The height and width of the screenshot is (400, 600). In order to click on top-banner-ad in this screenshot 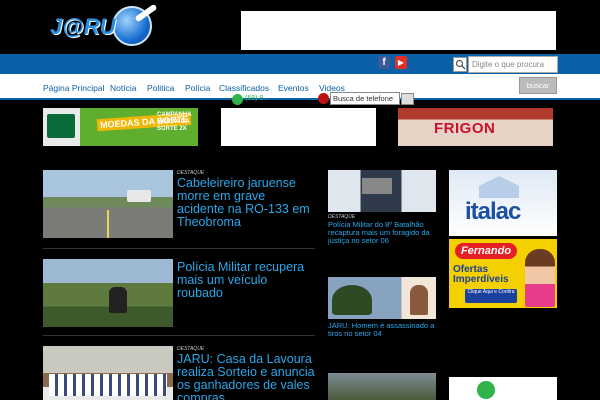, I will do `click(398, 30)`.